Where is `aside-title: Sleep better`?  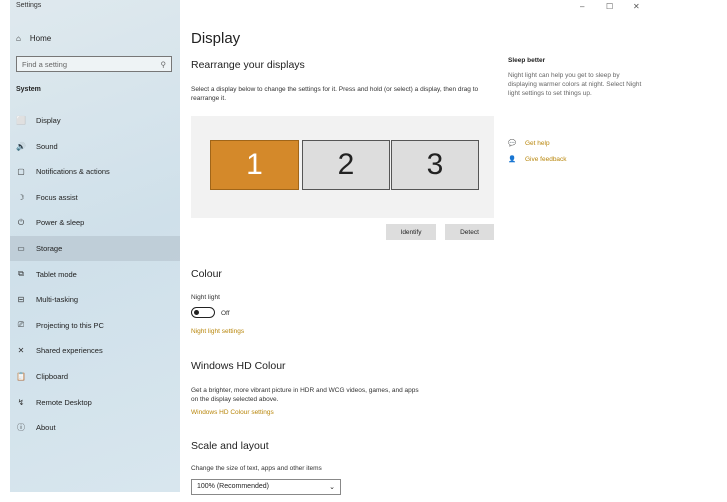 aside-title: Sleep better is located at coordinates (527, 60).